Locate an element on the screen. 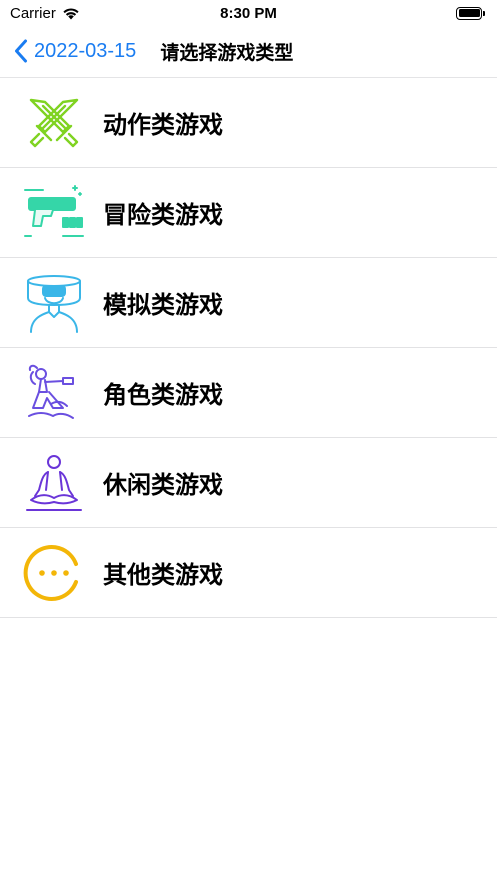  meditation-icon is located at coordinates (54, 483).